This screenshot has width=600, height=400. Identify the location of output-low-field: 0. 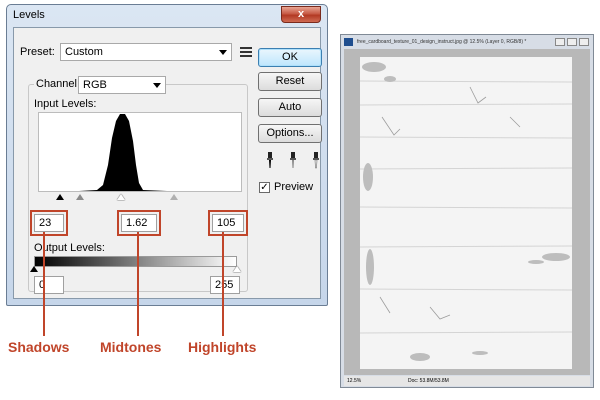
(49, 285).